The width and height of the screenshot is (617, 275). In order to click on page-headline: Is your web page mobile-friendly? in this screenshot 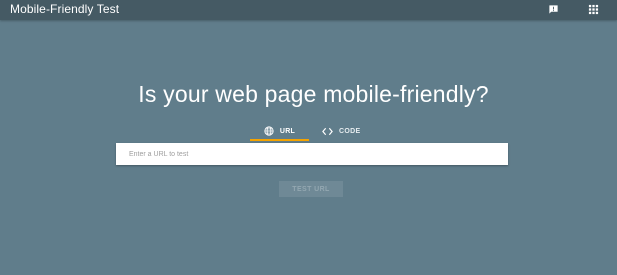, I will do `click(313, 94)`.